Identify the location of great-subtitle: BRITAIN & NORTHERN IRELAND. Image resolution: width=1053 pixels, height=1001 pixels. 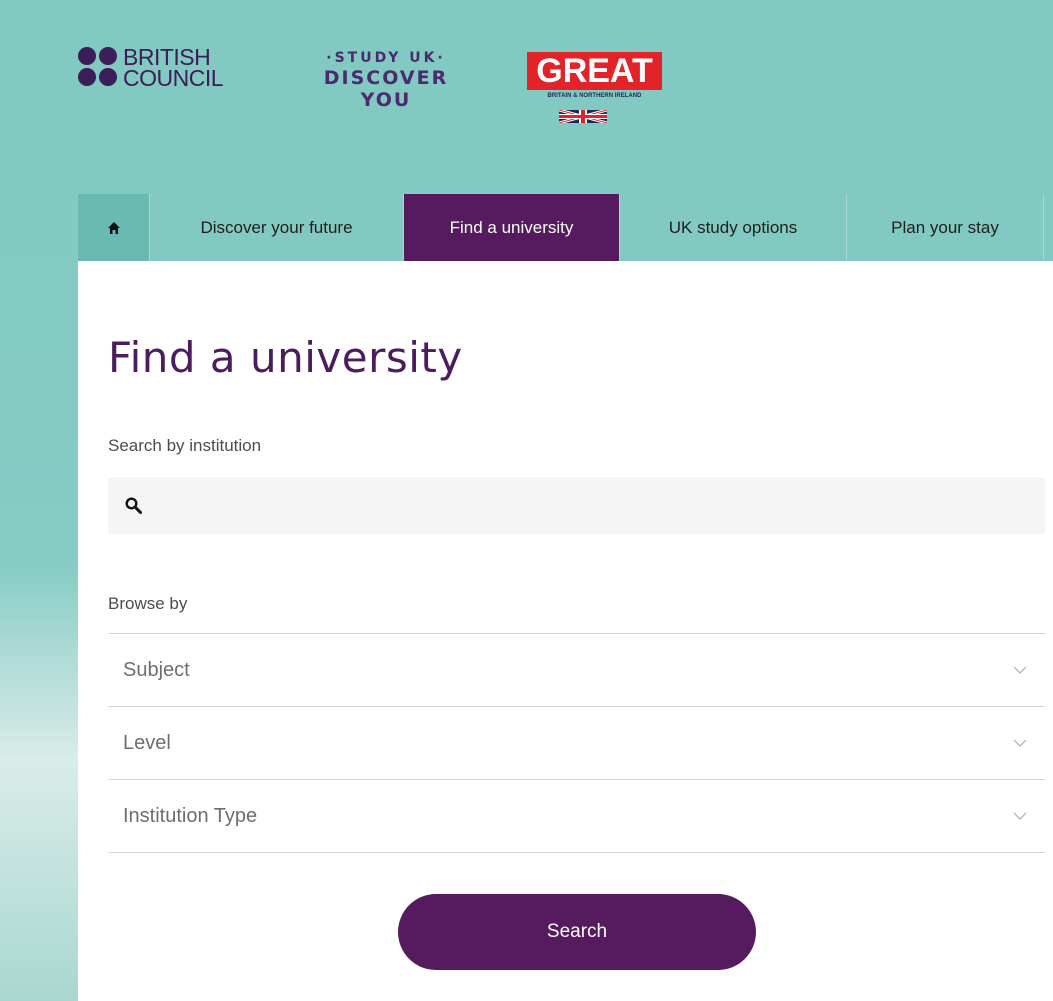
(594, 96).